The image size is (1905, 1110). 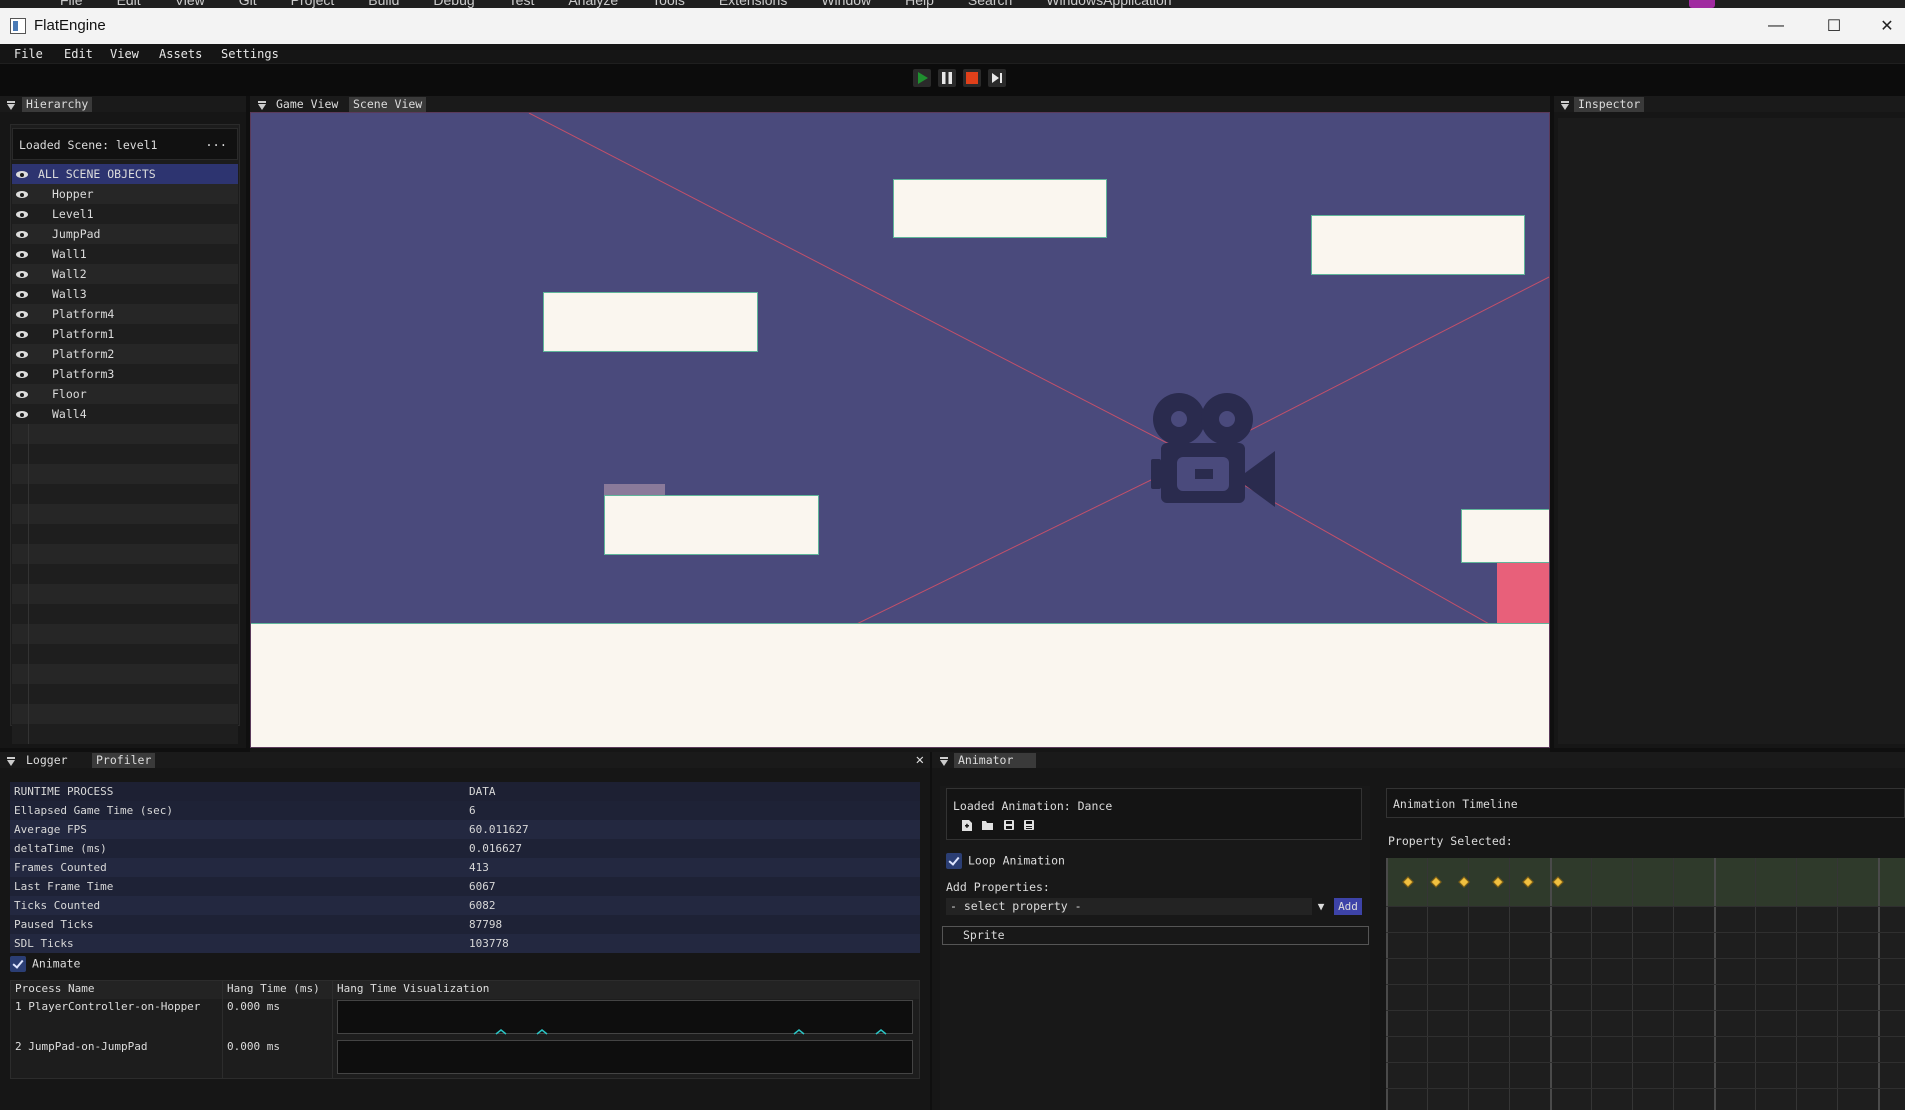 I want to click on host-menu-item: Build, so click(x=383, y=4).